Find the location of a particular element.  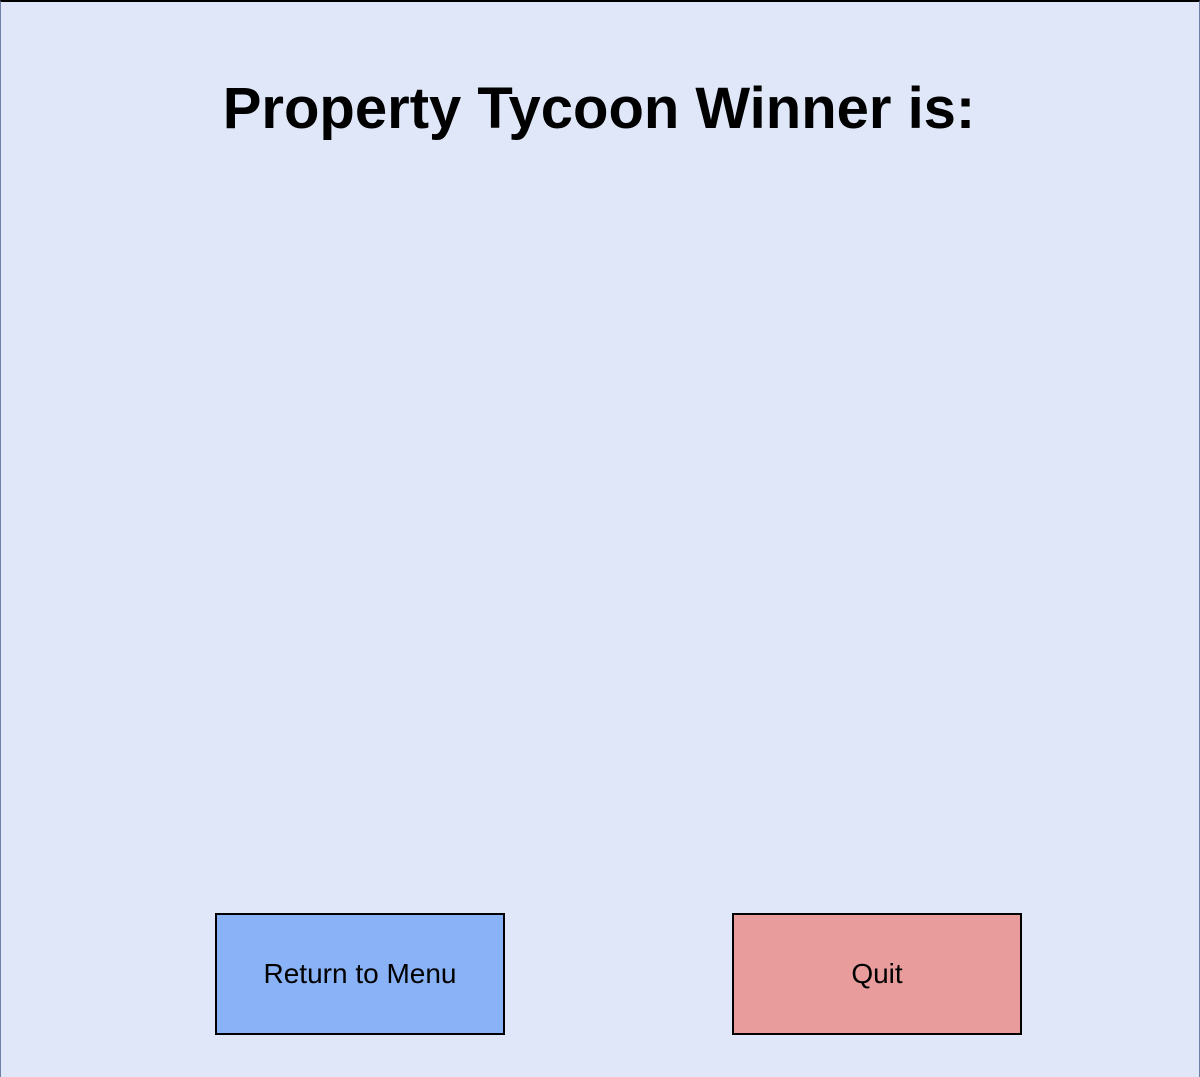

page-title: Property Tycoon Winner is: is located at coordinates (599, 108).